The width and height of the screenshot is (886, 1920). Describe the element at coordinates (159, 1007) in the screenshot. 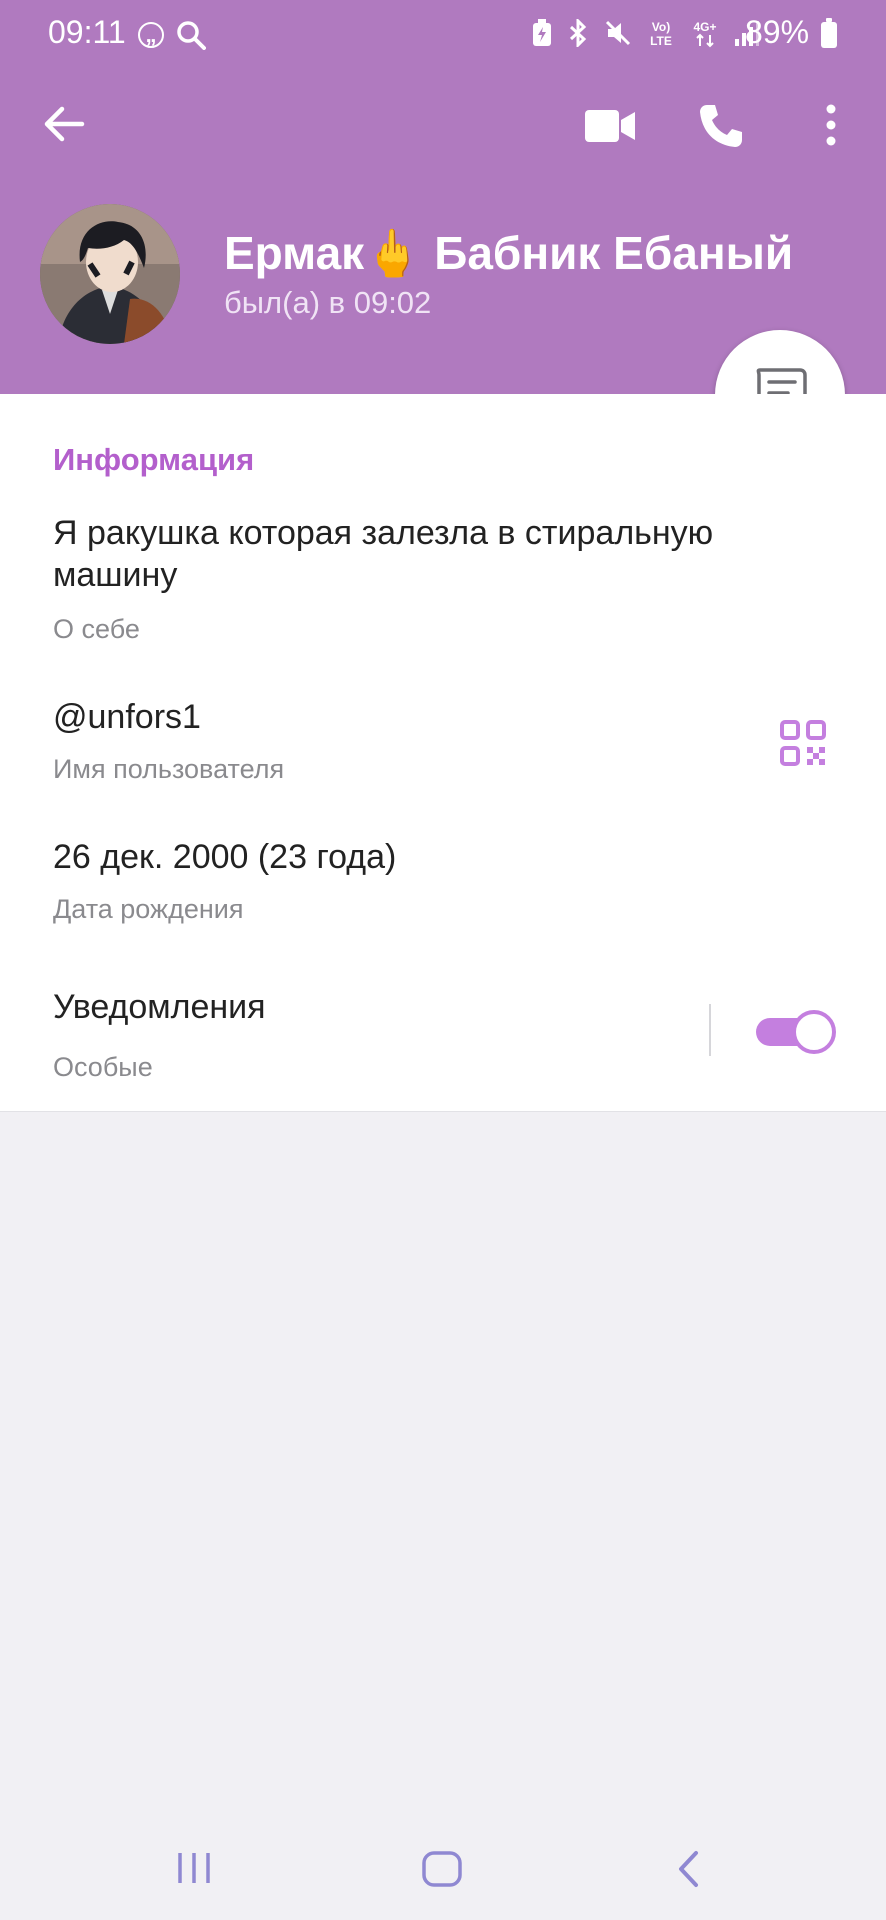

I see `notifications-title: Уведомления` at that location.